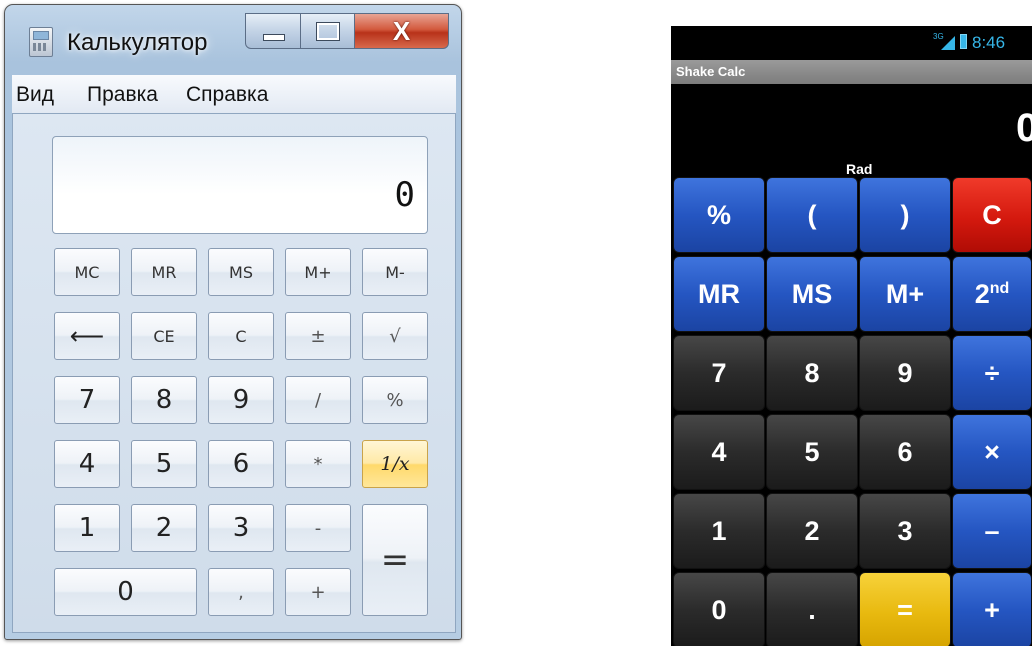 The width and height of the screenshot is (1032, 646). What do you see at coordinates (395, 464) in the screenshot?
I see `reciprocal-button: 1/x` at bounding box center [395, 464].